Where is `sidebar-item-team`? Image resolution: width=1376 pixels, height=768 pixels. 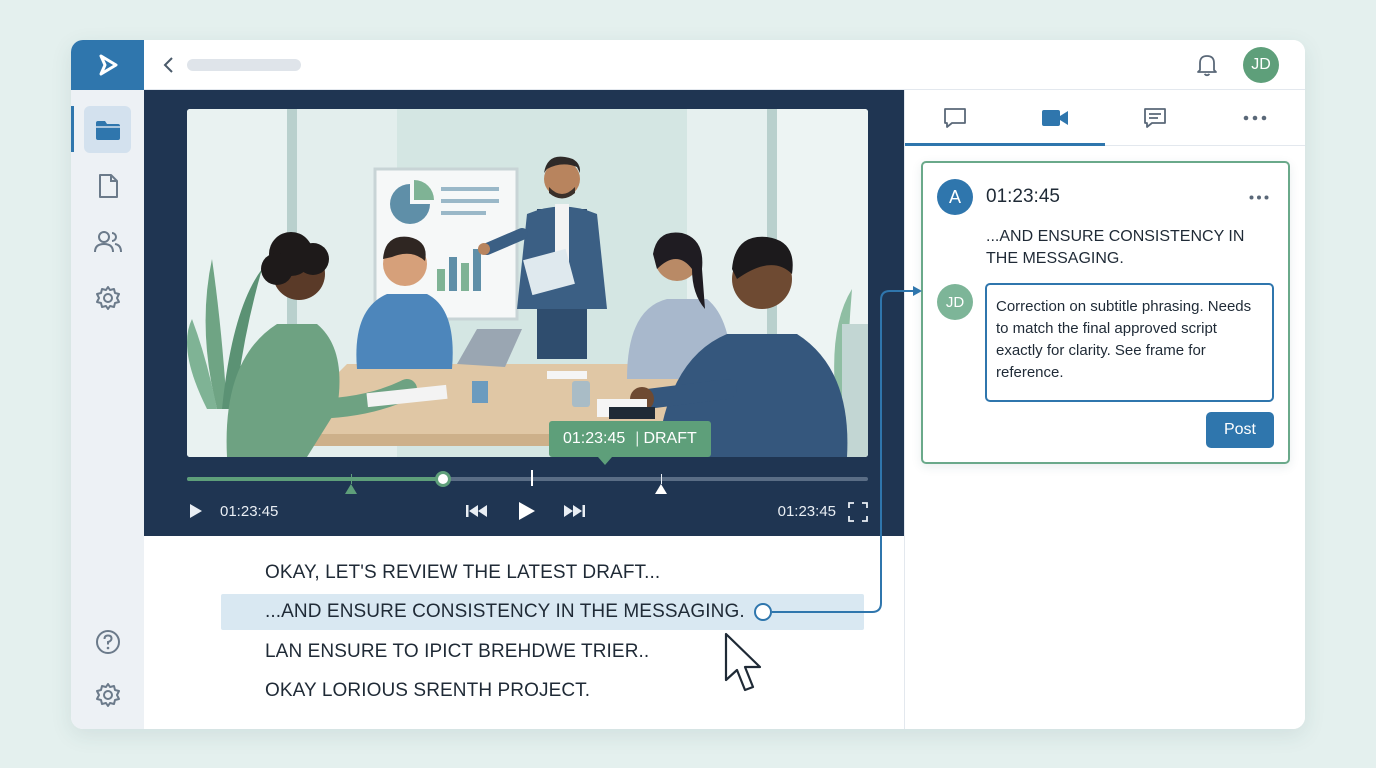 sidebar-item-team is located at coordinates (107, 241).